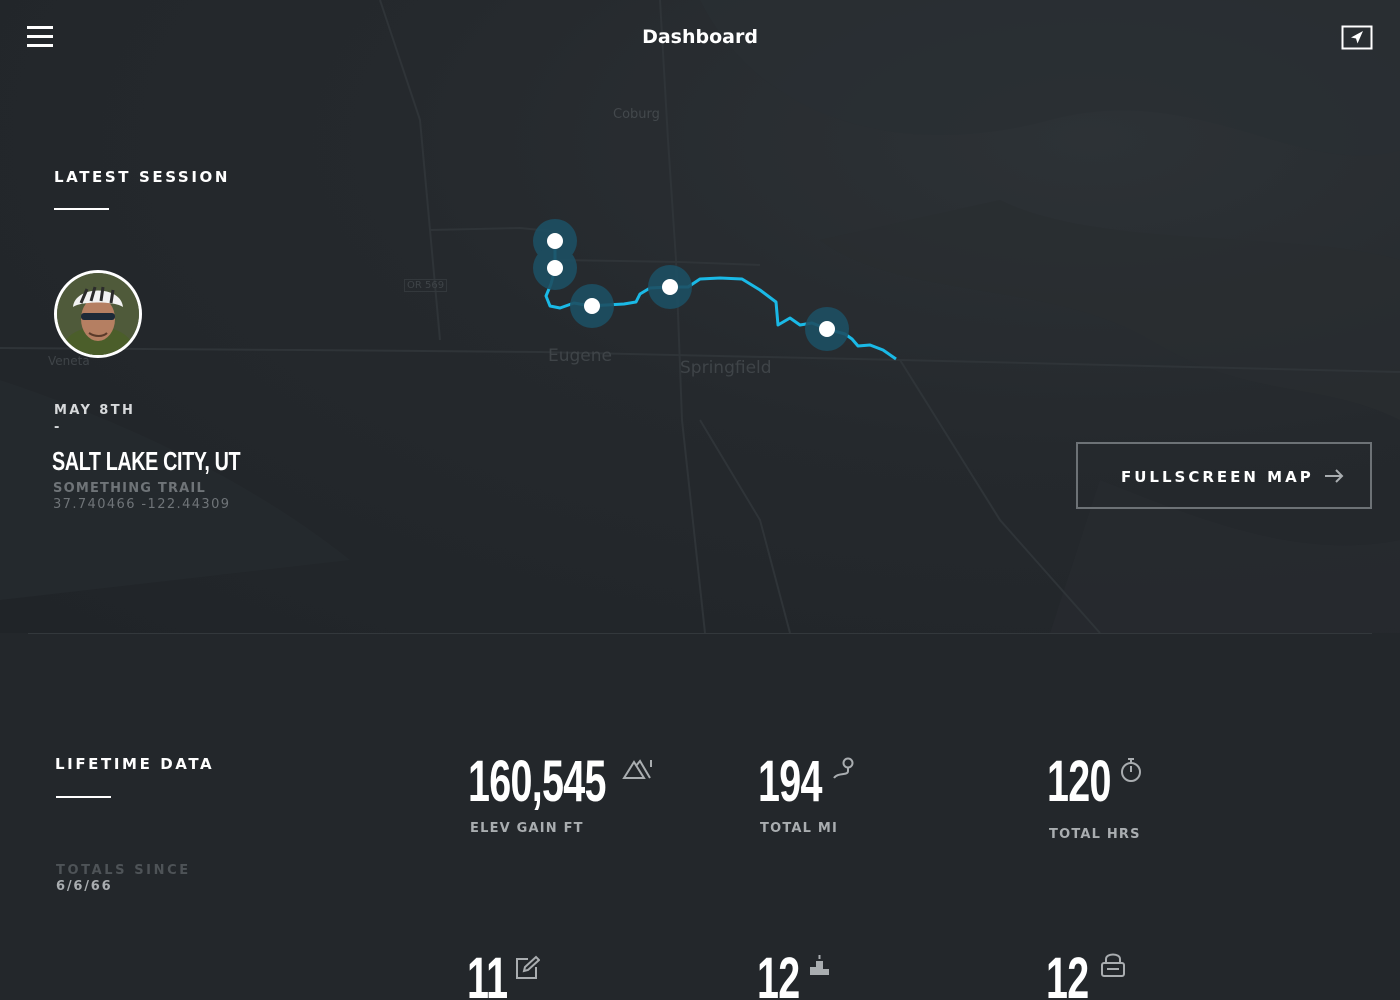 The height and width of the screenshot is (1000, 1400). Describe the element at coordinates (1334, 478) in the screenshot. I see `arrow-right-icon` at that location.